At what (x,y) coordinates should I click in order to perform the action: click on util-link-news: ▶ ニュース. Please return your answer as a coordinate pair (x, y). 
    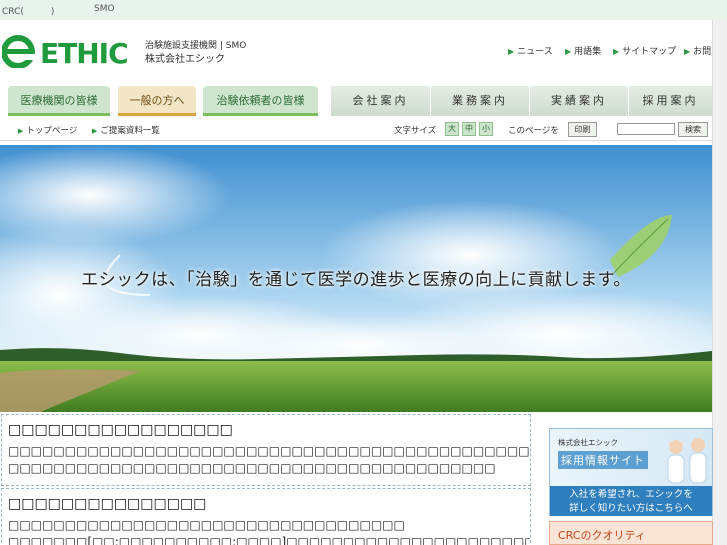
    Looking at the image, I should click on (530, 50).